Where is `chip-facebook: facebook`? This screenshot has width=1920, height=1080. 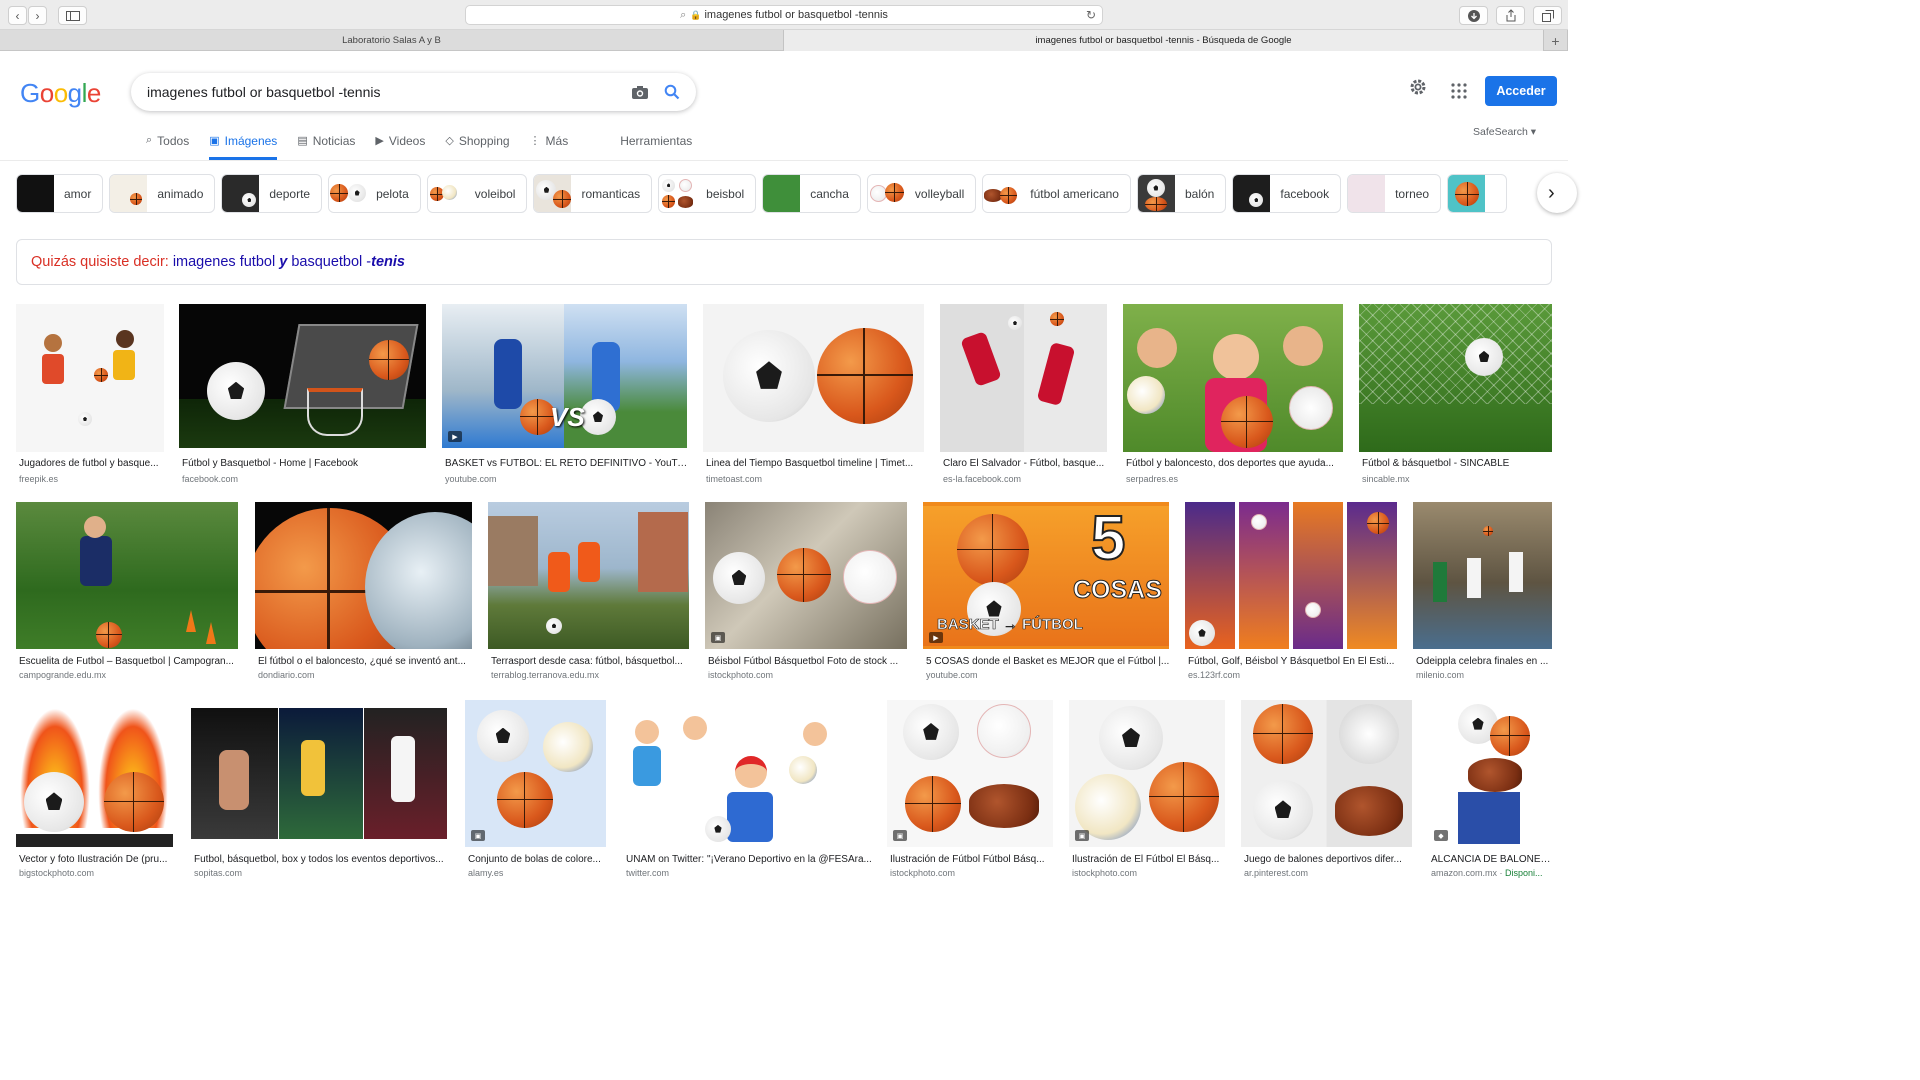 chip-facebook: facebook is located at coordinates (1287, 193).